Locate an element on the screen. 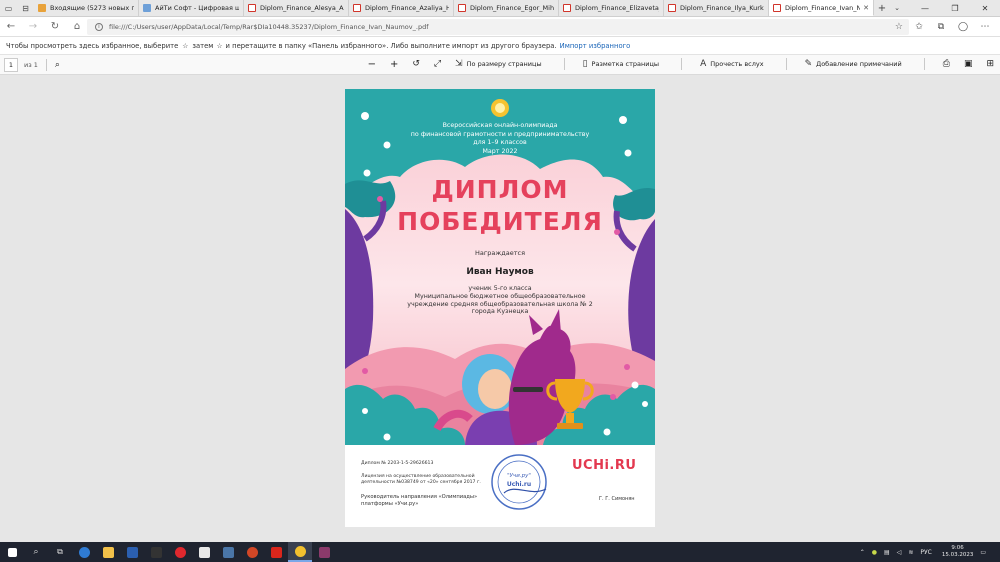  tab-label: Diplom_Finance_Egor_Miha is located at coordinates (512, 8).